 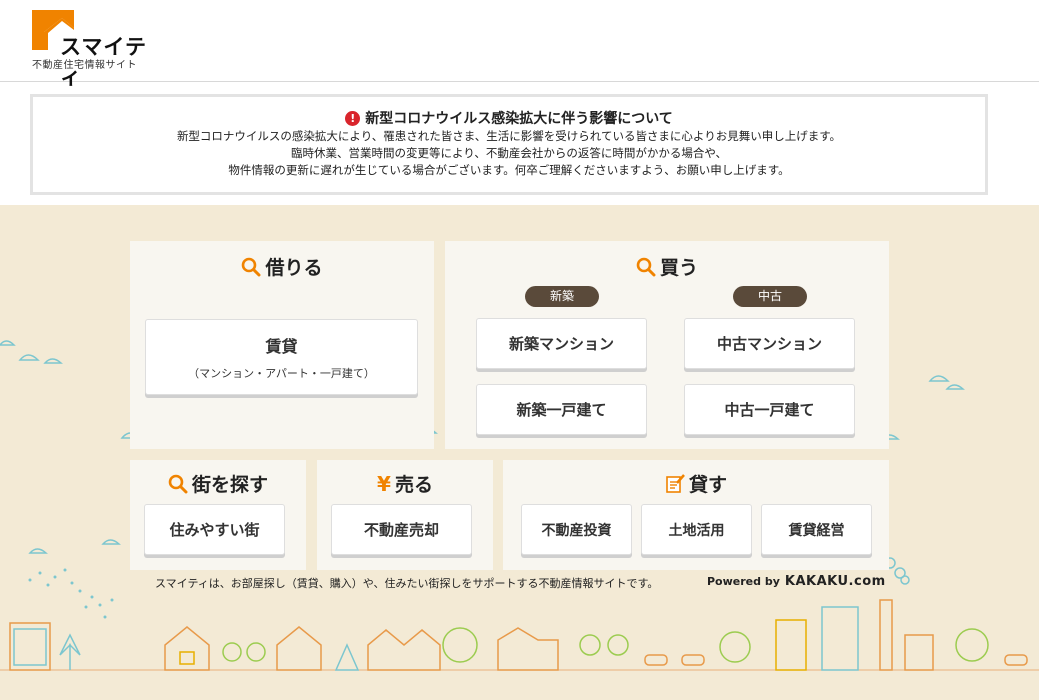 I want to click on buy-title-text: 買う, so click(x=678, y=268).